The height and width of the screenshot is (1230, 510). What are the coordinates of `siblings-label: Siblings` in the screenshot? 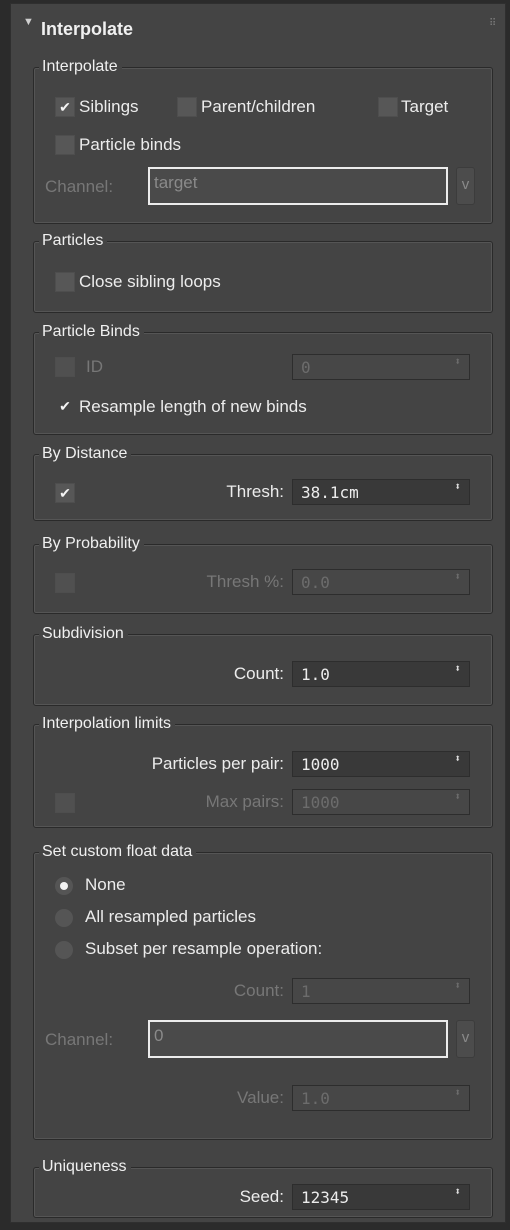 It's located at (109, 106).